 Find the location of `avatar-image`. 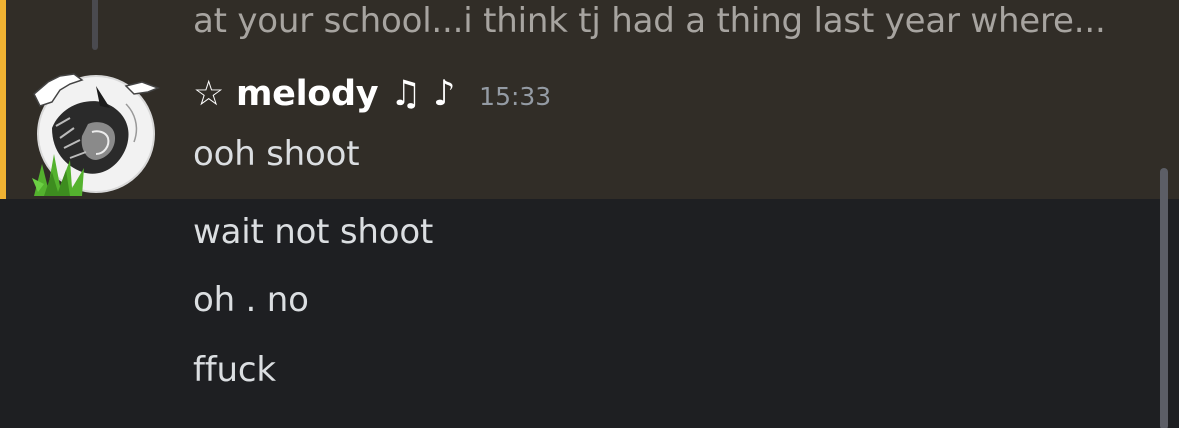

avatar-image is located at coordinates (96, 134).